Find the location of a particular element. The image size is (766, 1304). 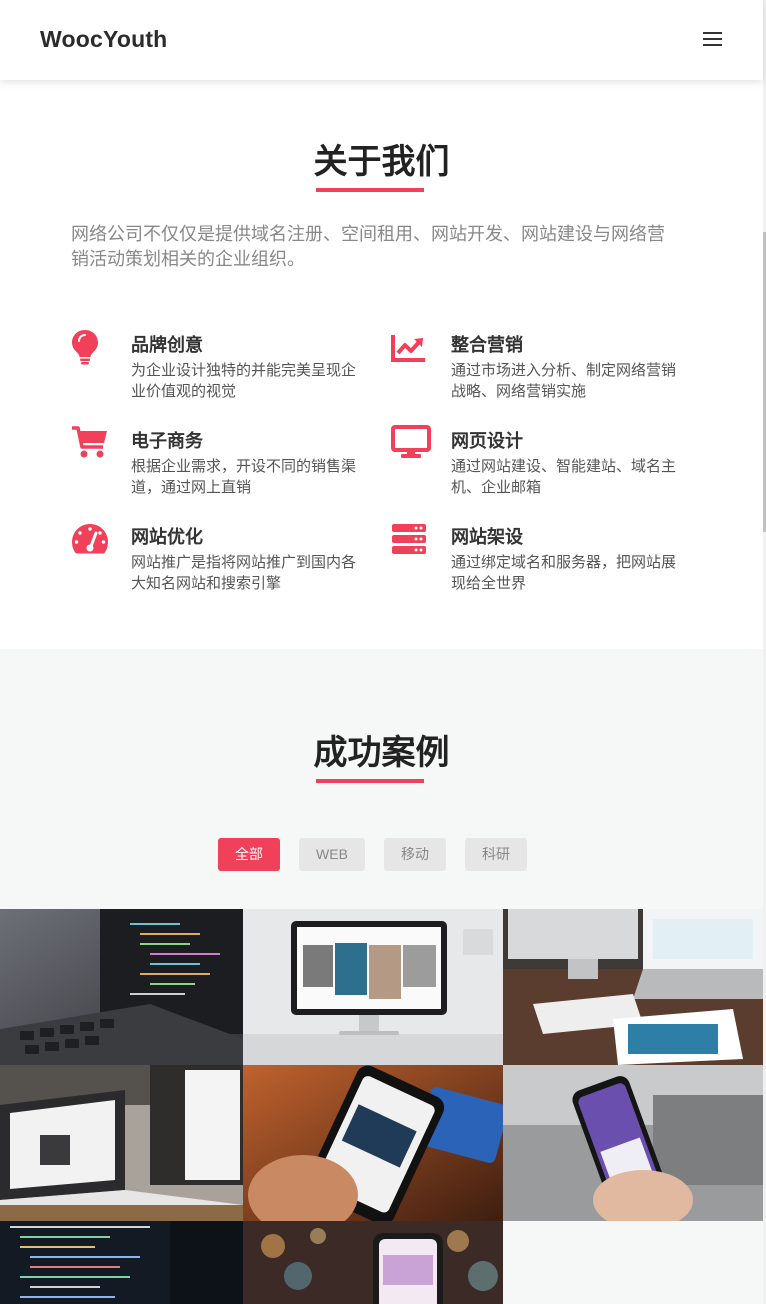

lightbulb-icon is located at coordinates (91, 350).